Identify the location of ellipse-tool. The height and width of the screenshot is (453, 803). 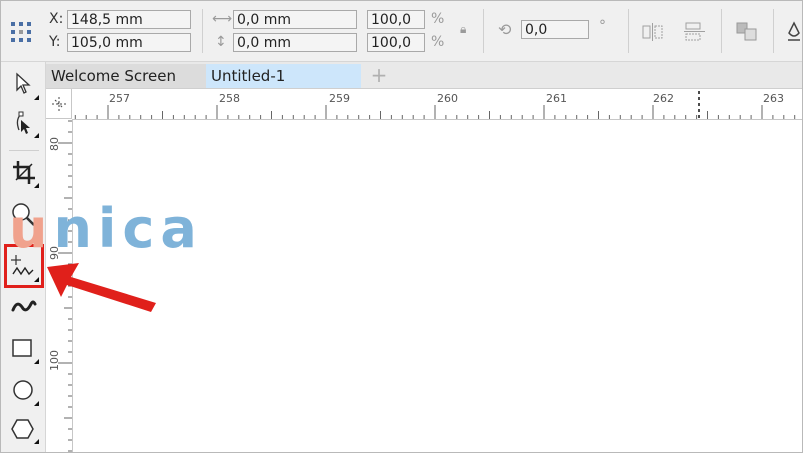
(24, 391).